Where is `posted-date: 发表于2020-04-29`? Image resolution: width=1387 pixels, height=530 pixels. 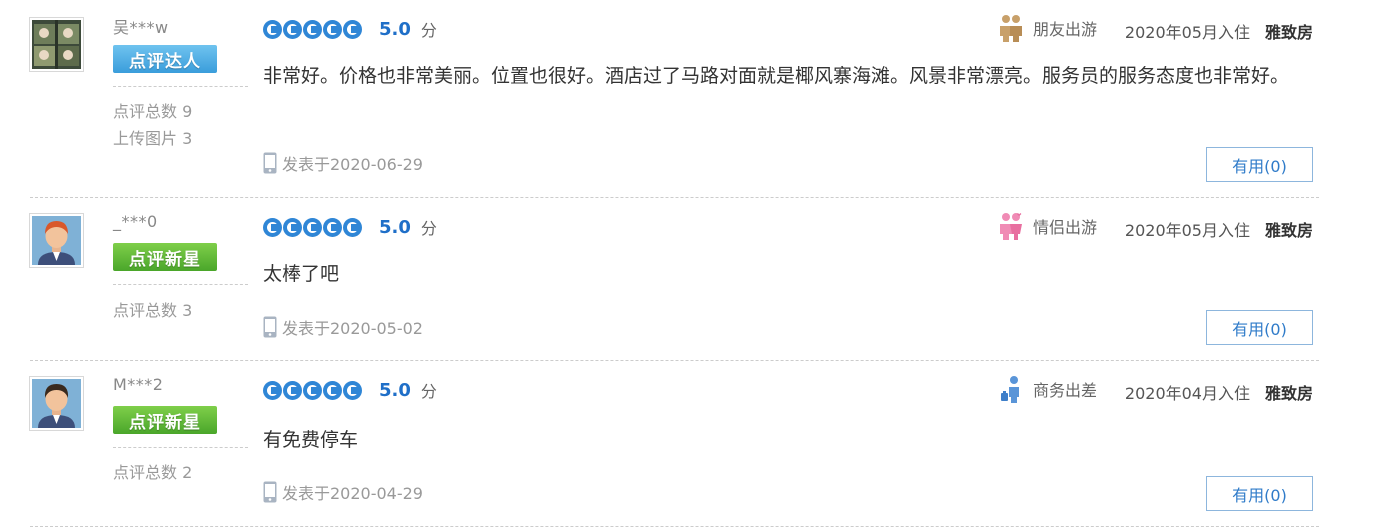 posted-date: 发表于2020-04-29 is located at coordinates (343, 492).